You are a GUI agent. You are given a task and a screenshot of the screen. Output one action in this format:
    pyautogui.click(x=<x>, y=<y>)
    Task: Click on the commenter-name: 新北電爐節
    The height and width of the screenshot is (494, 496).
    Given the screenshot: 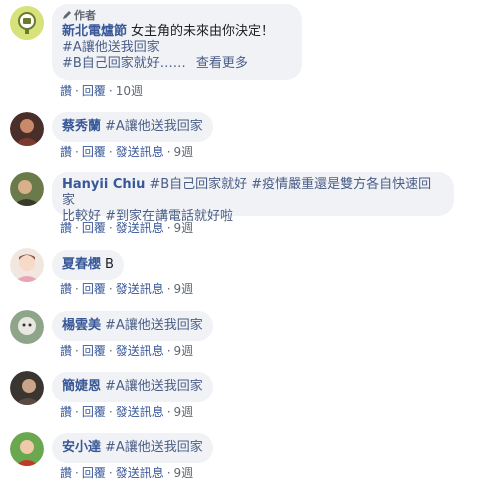 What is the action you would take?
    pyautogui.click(x=94, y=31)
    